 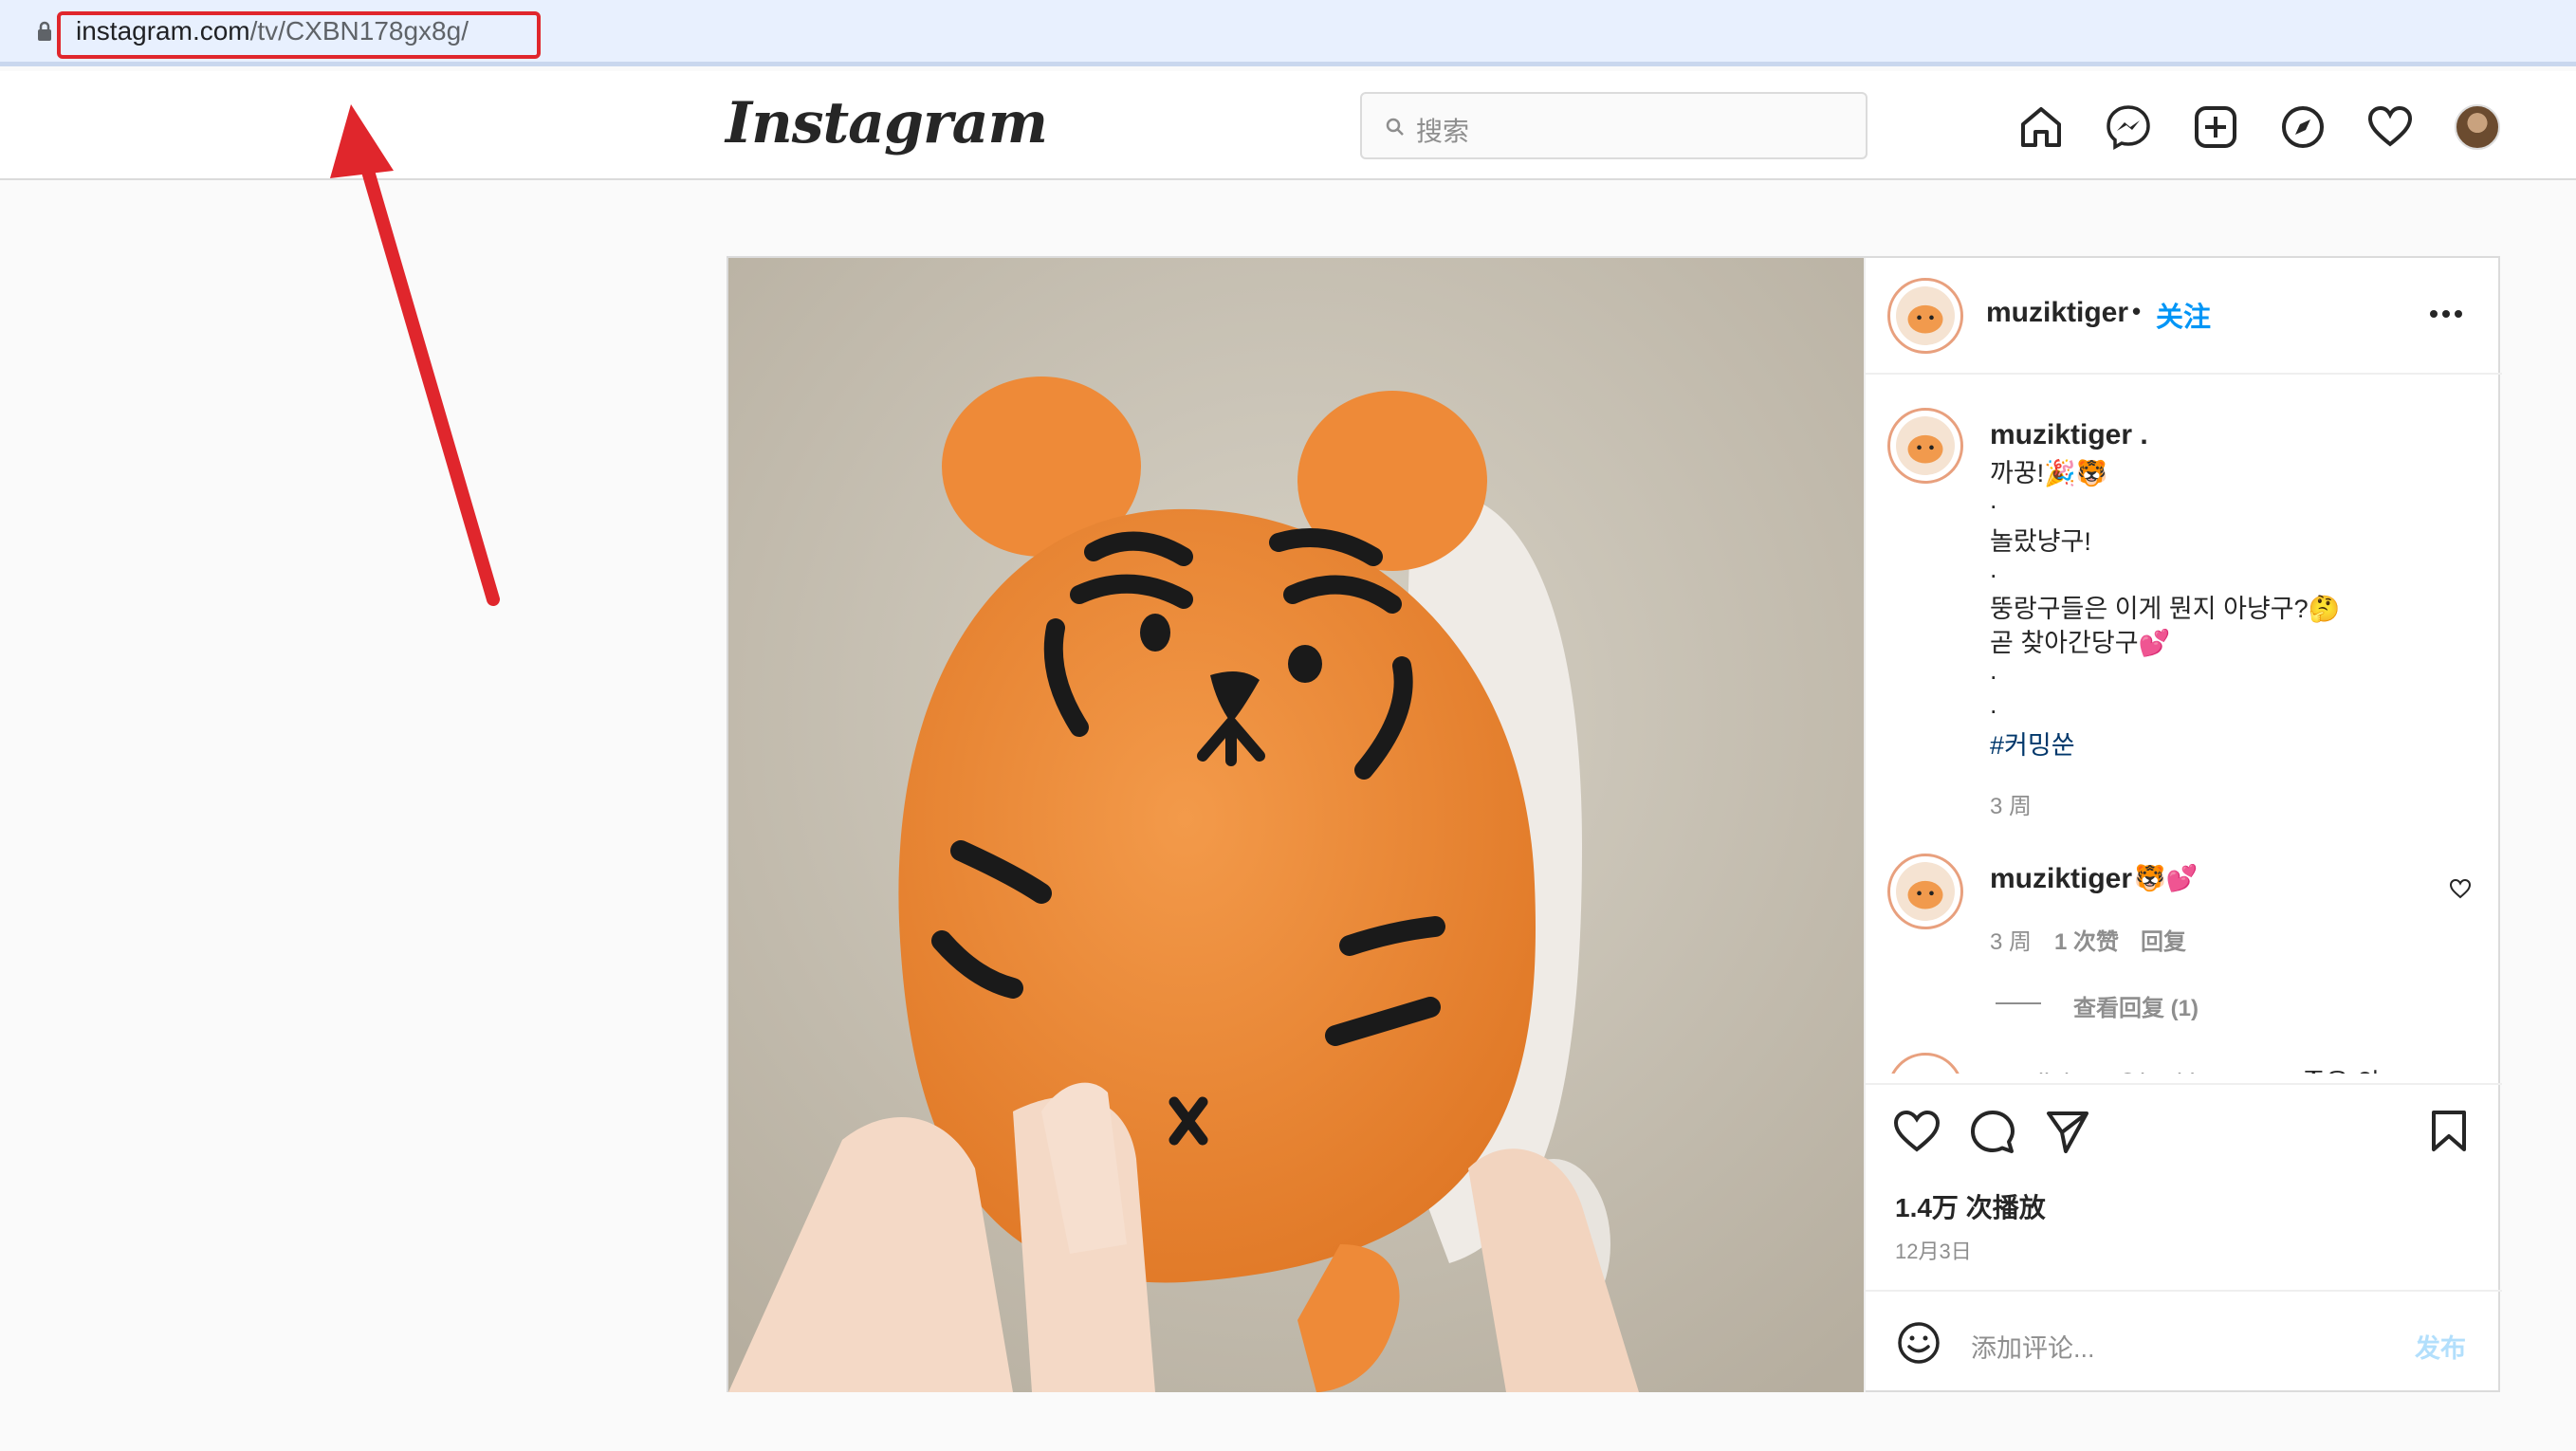 I want to click on more-options-icon, so click(x=2446, y=314).